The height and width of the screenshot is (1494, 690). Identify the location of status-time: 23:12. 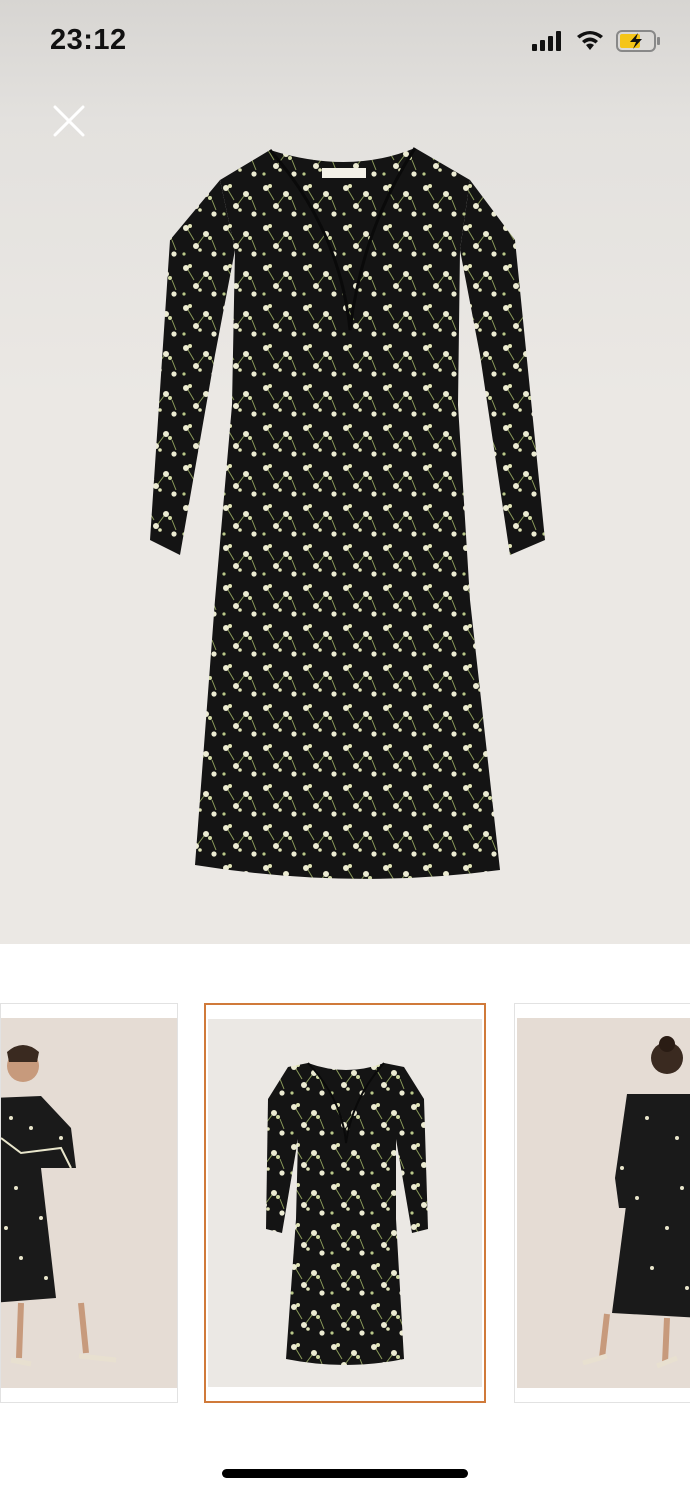
(88, 40).